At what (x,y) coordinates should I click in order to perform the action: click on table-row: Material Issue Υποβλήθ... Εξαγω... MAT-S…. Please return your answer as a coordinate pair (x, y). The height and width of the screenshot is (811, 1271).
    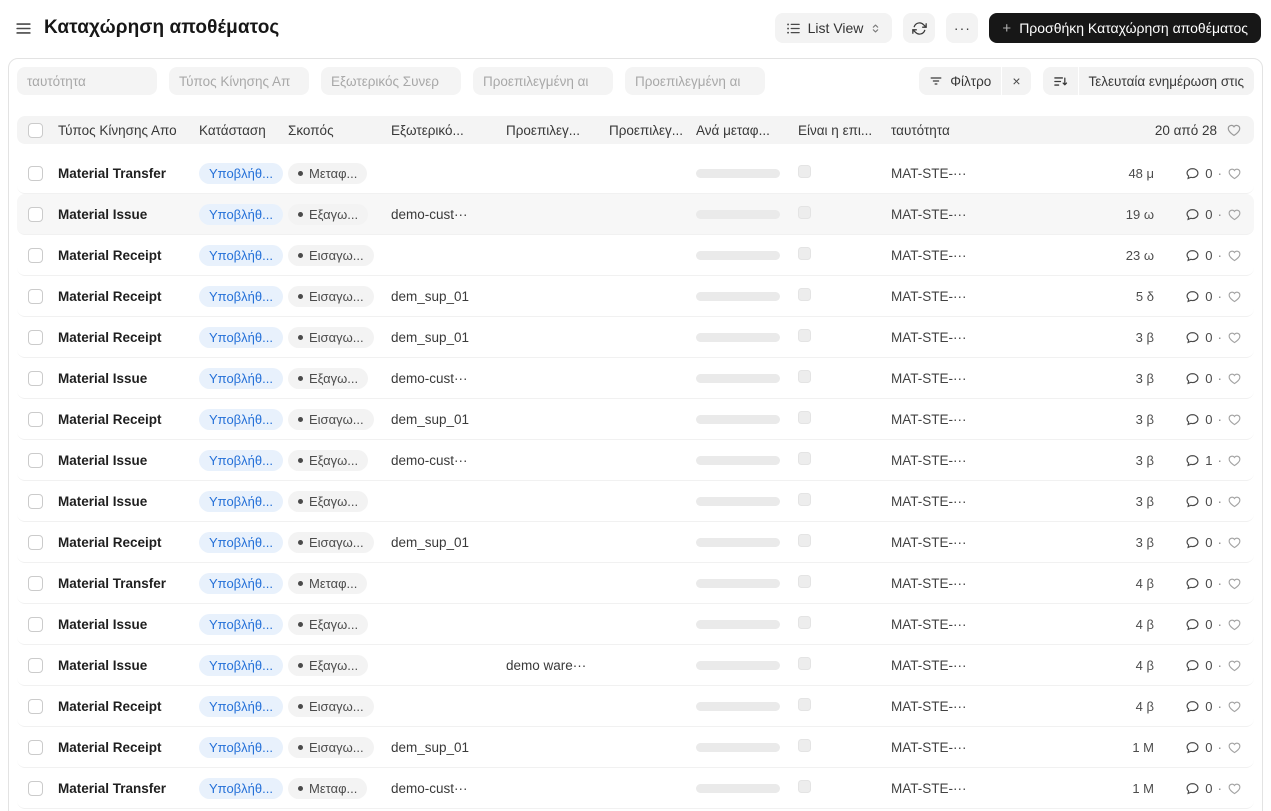
    Looking at the image, I should click on (635, 501).